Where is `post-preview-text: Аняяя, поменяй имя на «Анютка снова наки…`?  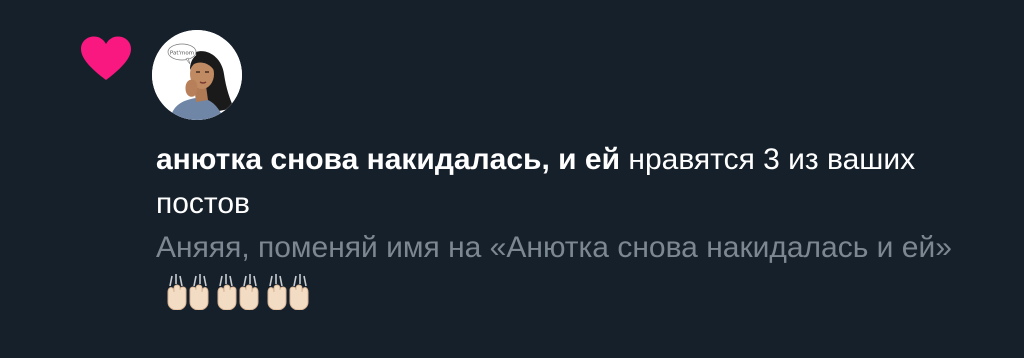
post-preview-text: Аняяя, поменяй имя на «Анютка снова наки… is located at coordinates (554, 247).